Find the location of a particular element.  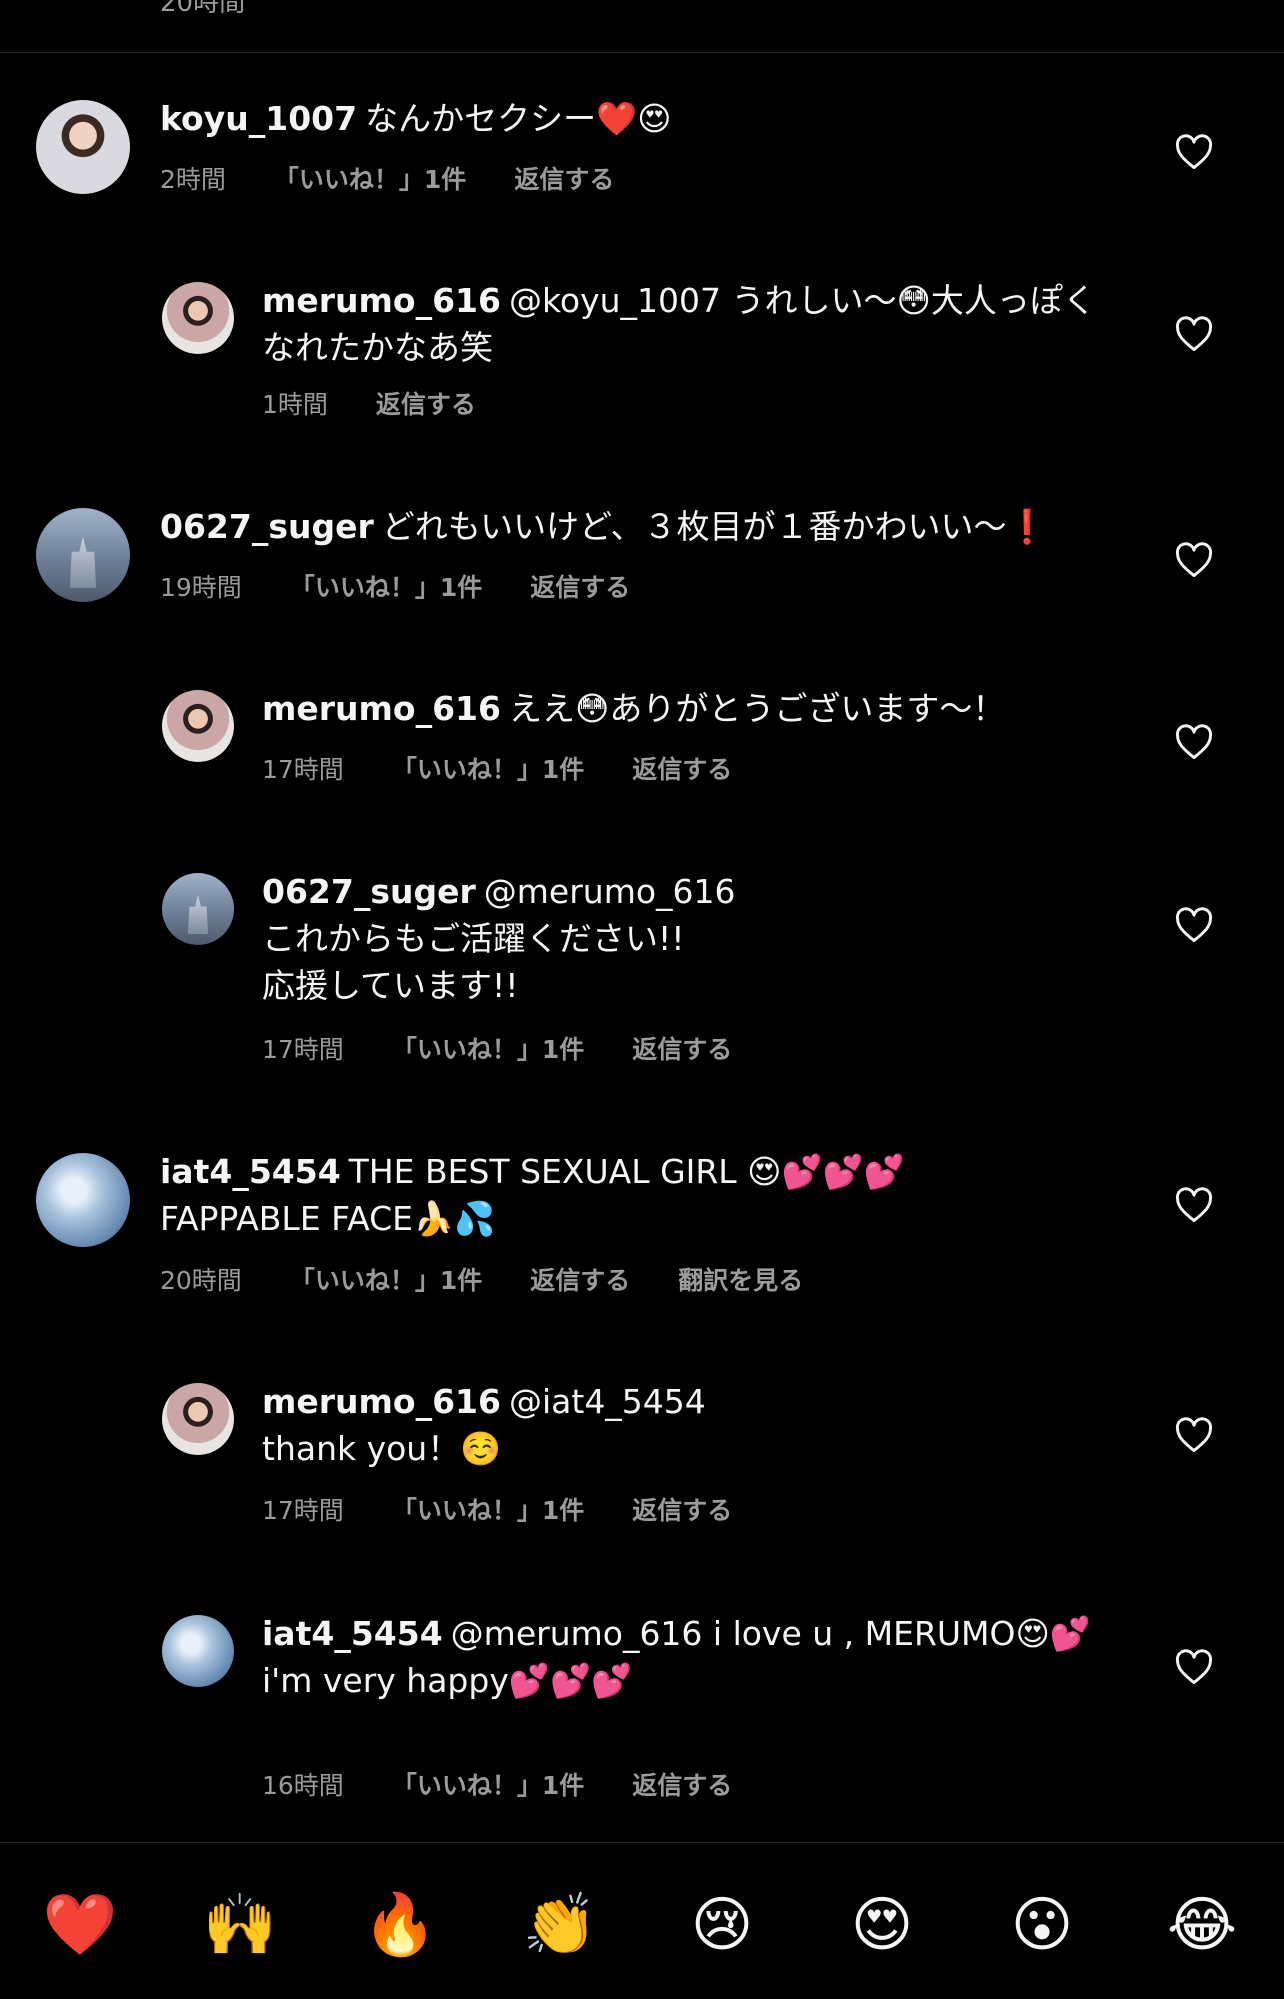

comment-text: ええ😳ありがとうございます〜！ is located at coordinates (757, 708).